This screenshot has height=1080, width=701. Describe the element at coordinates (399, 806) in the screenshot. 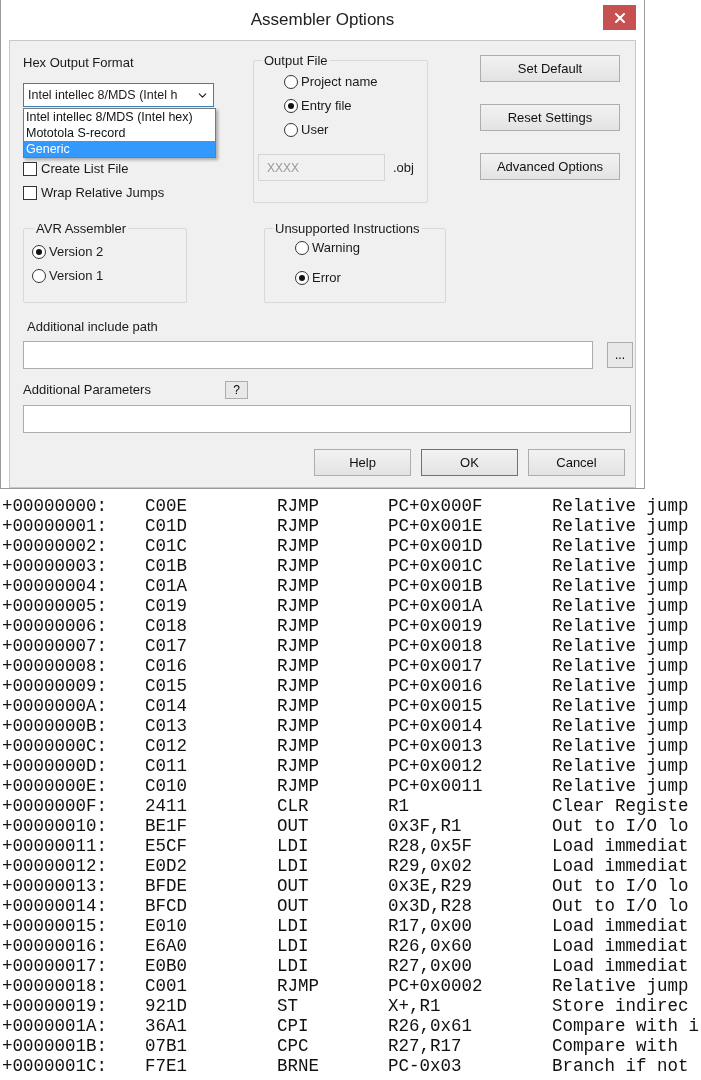

I see `operand-cell-text: R1` at that location.